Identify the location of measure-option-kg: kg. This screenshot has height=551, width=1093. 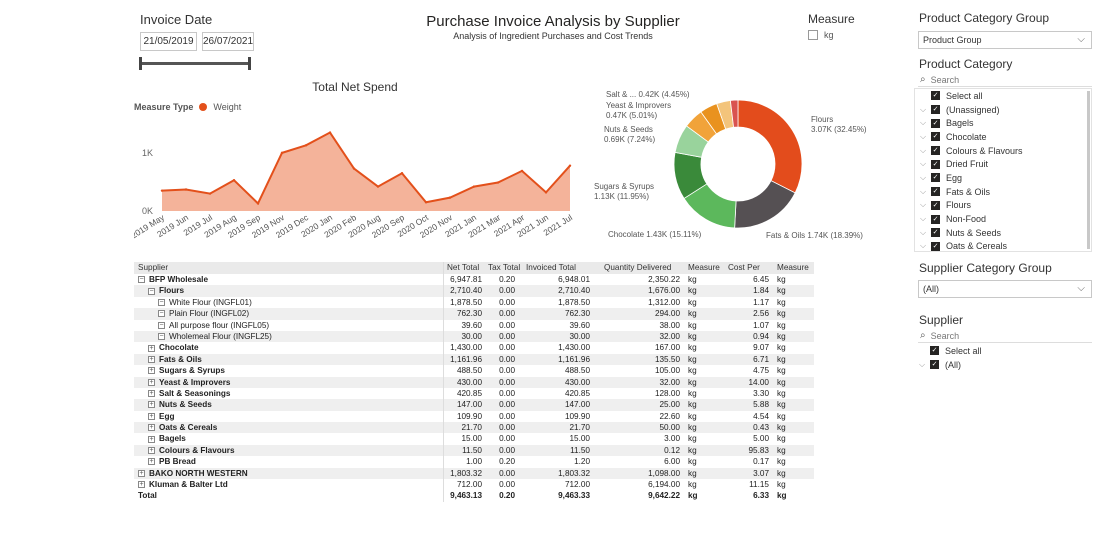
(821, 35).